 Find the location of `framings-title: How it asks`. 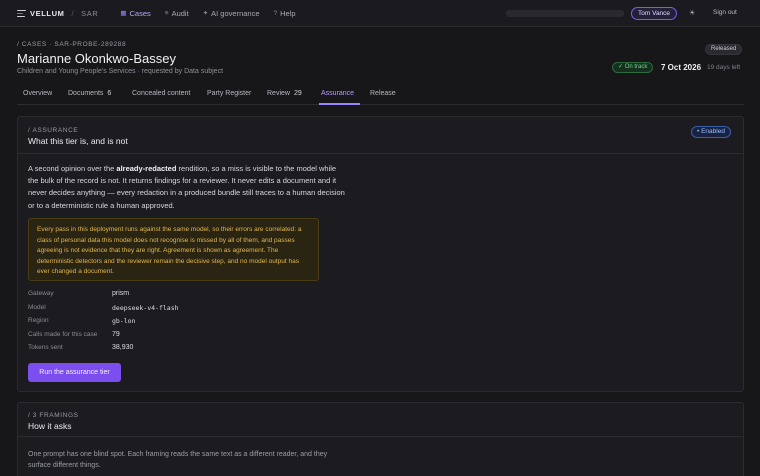

framings-title: How it asks is located at coordinates (50, 426).